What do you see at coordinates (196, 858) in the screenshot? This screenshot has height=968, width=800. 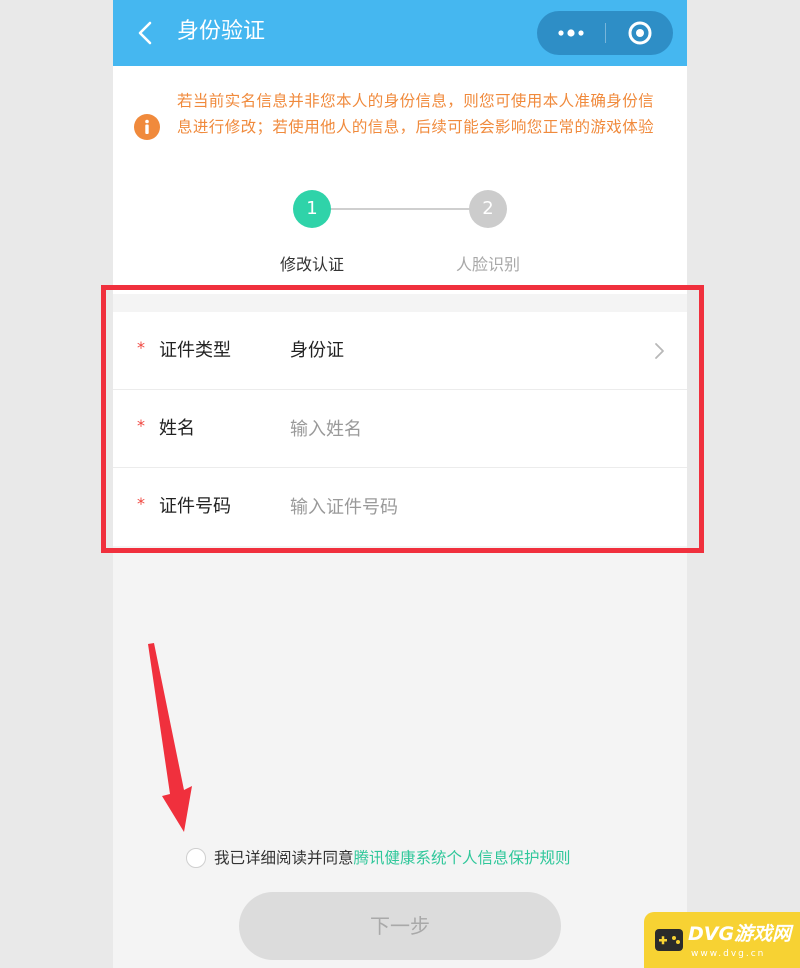 I see `agreement-checkbox` at bounding box center [196, 858].